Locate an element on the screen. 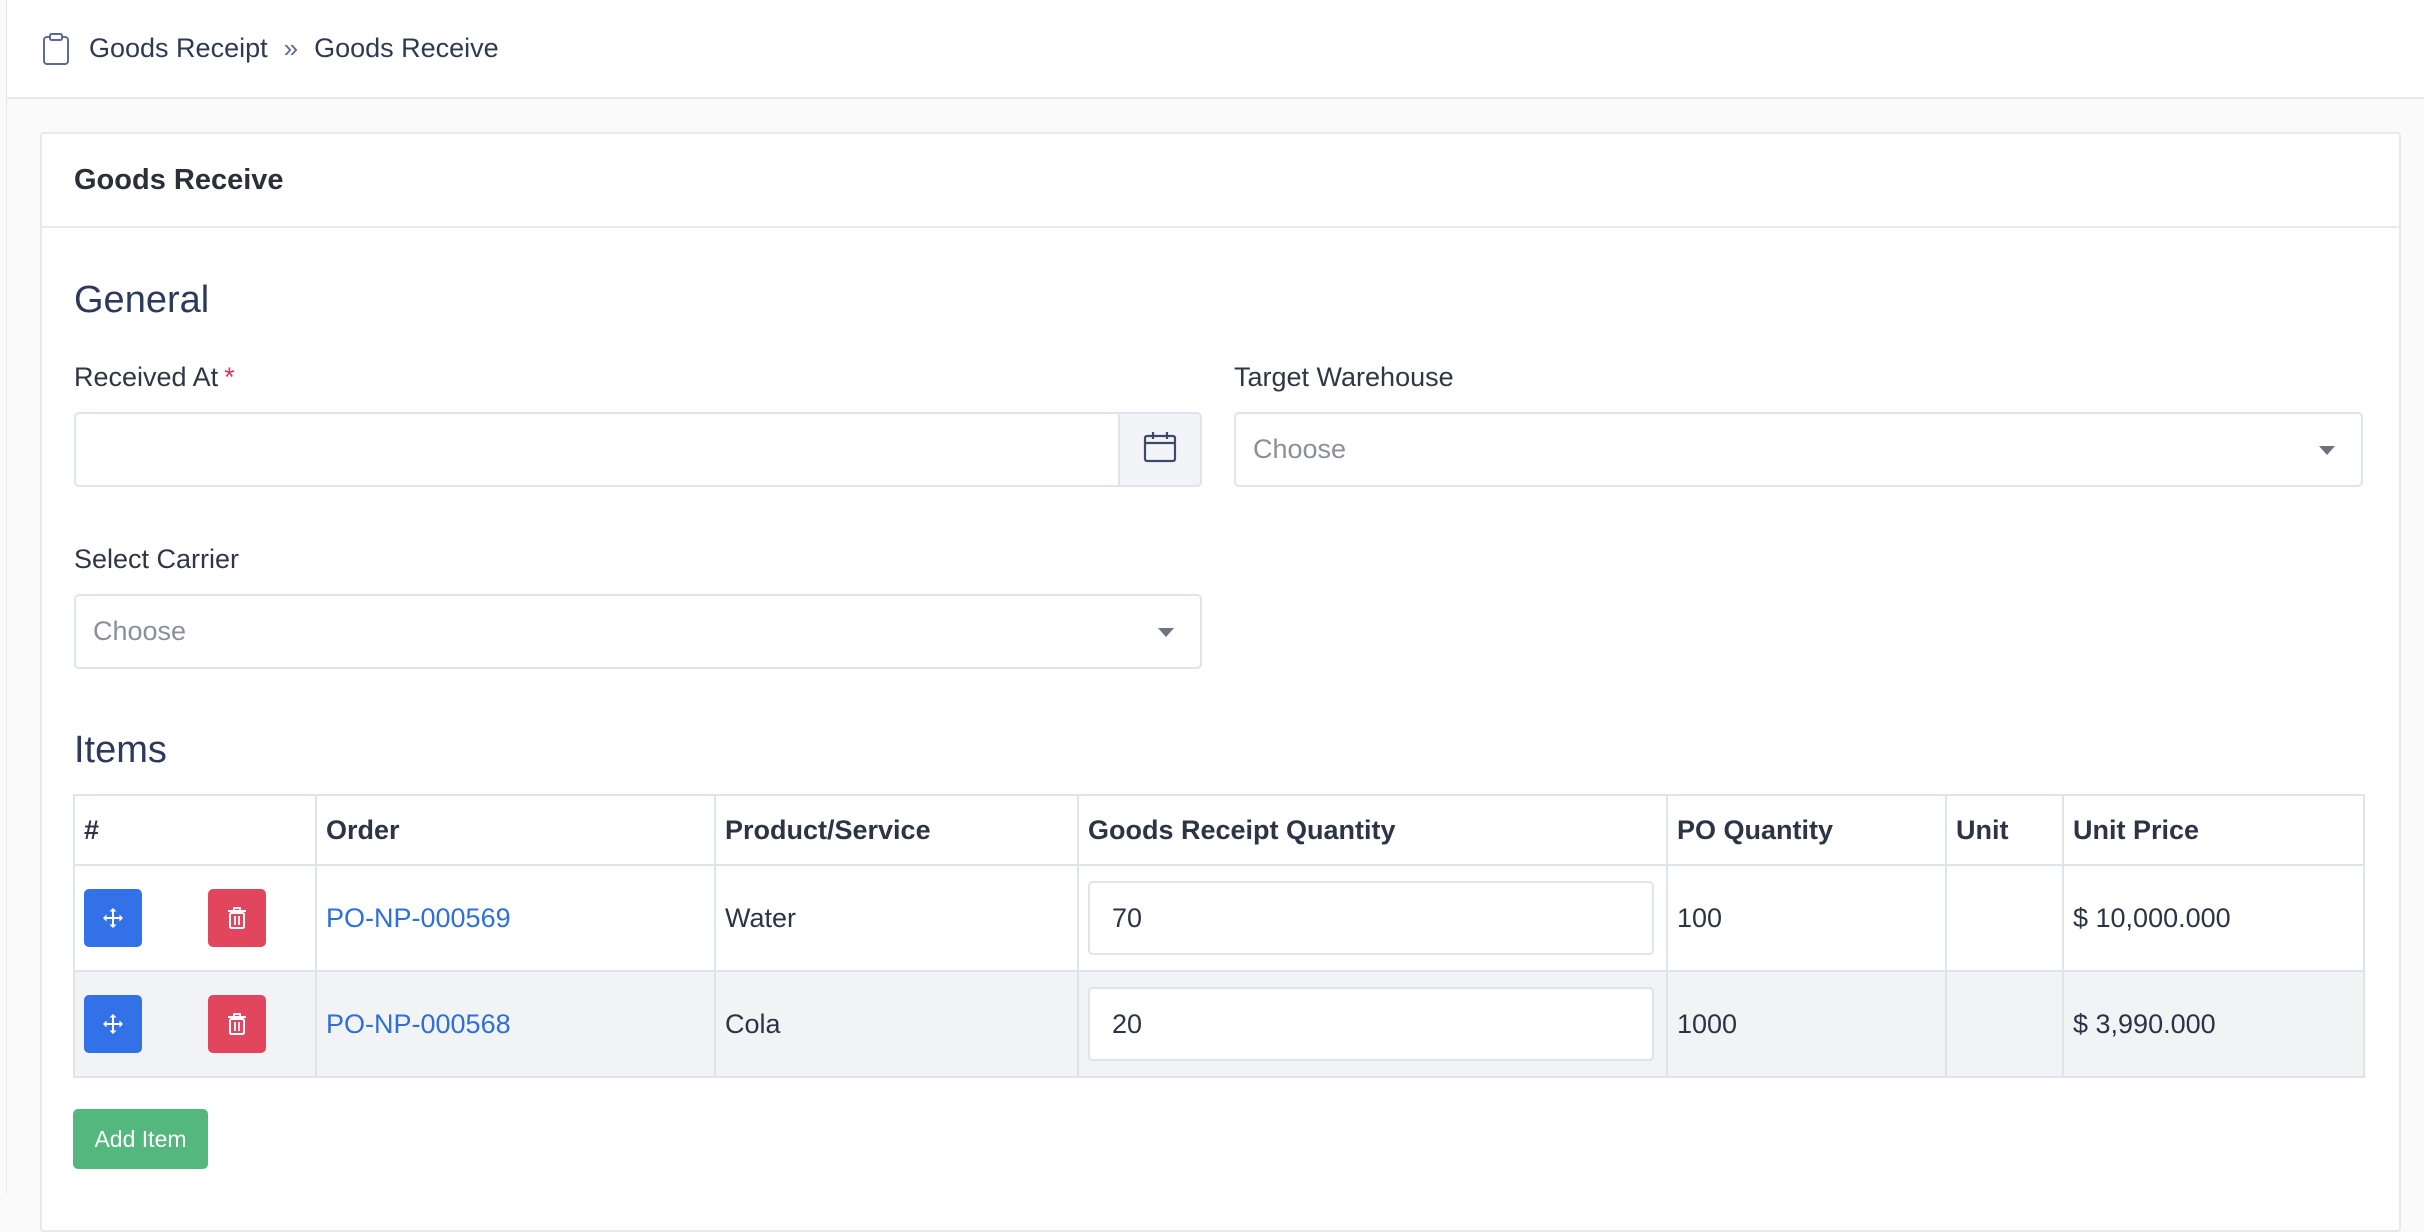 The width and height of the screenshot is (2424, 1232). items-section-title: Items is located at coordinates (120, 750).